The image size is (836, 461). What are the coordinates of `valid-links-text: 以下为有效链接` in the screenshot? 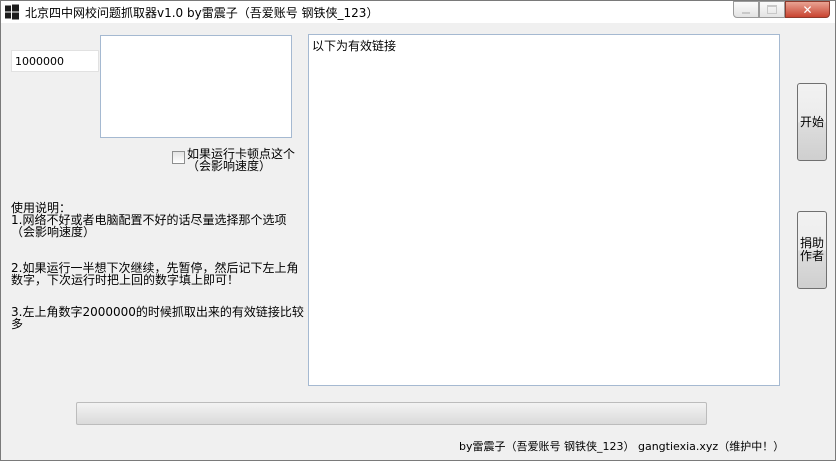 It's located at (354, 46).